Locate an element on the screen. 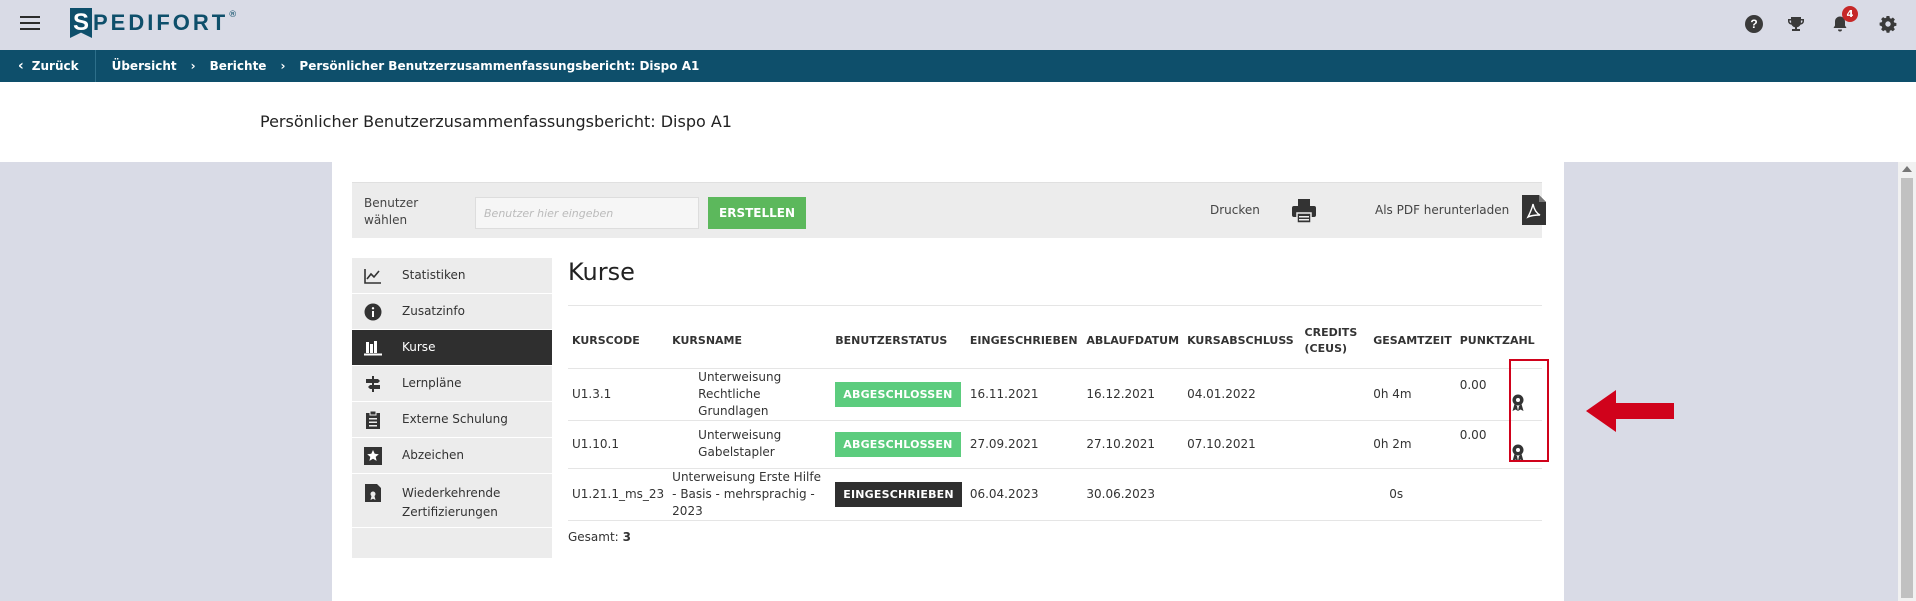 This screenshot has width=1916, height=601. sidebar-item-label: Statistiken is located at coordinates (434, 275).